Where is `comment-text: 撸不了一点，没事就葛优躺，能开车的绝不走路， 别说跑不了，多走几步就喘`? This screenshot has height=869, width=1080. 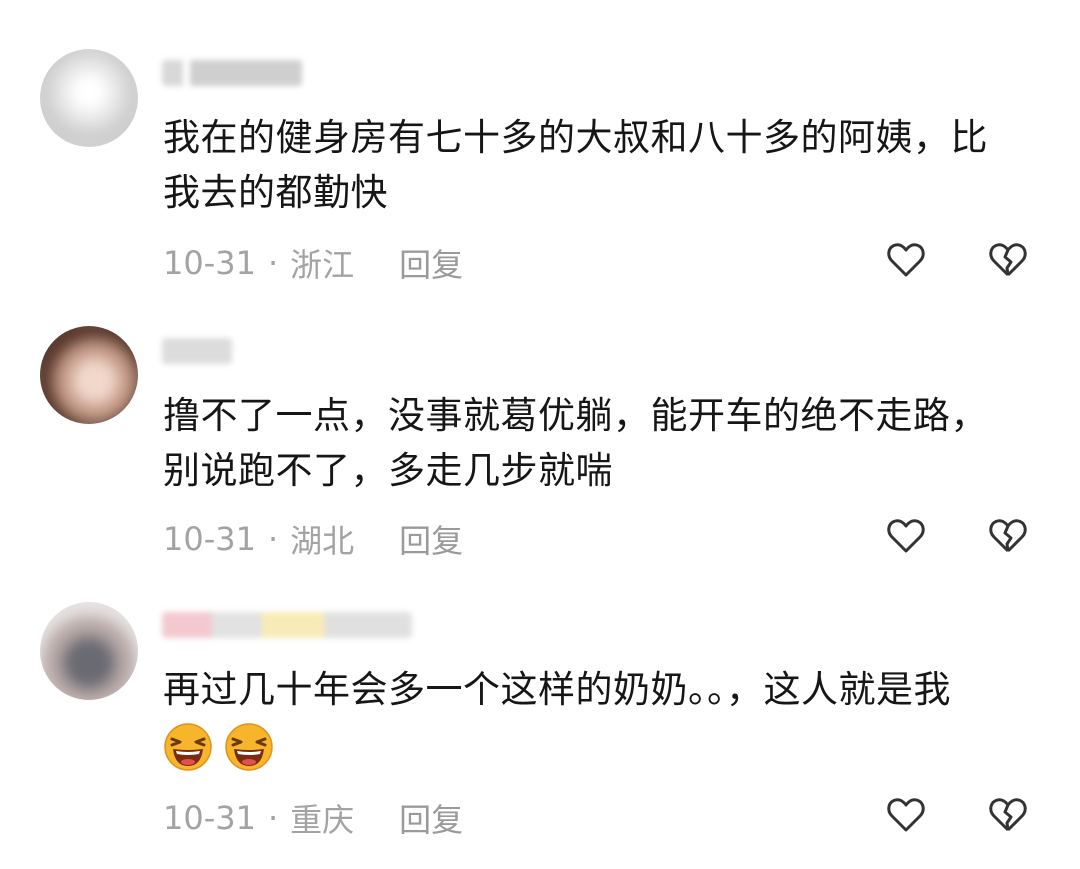 comment-text: 撸不了一点，没事就葛优躺，能开车的绝不走路， 别说跑不了，多走几步就喘 is located at coordinates (575, 443).